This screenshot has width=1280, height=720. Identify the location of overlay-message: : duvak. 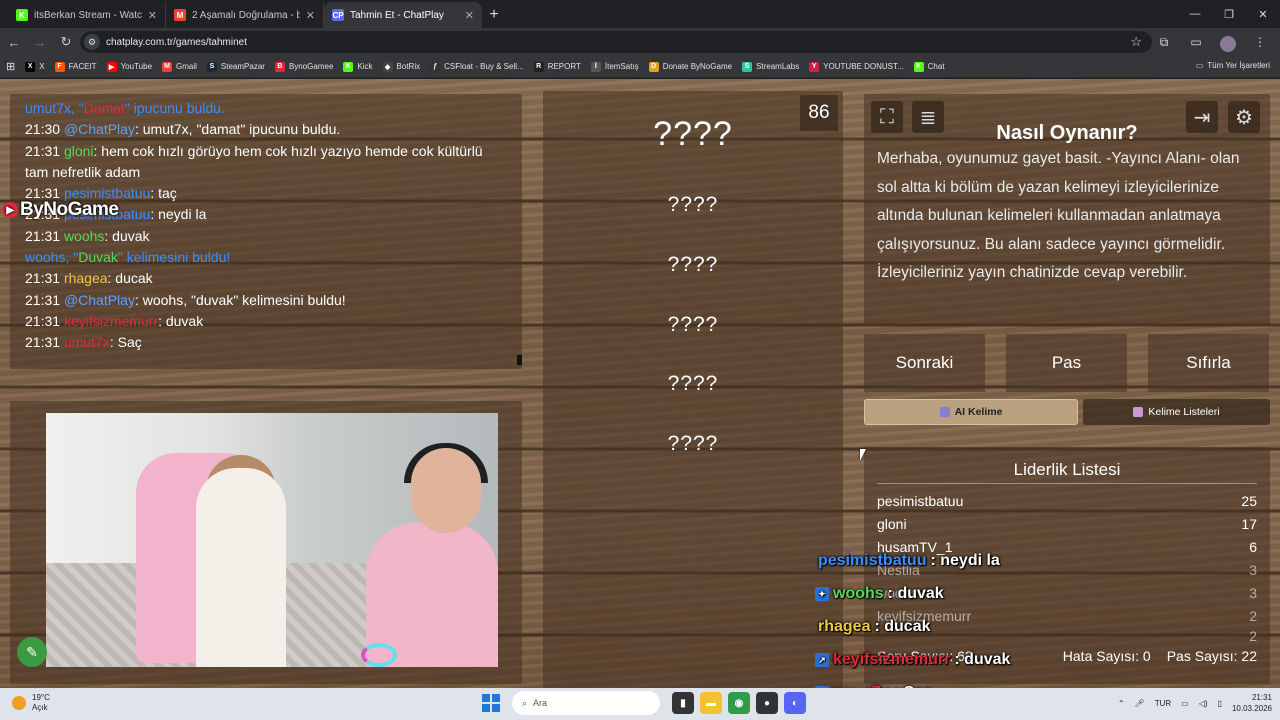
(915, 593).